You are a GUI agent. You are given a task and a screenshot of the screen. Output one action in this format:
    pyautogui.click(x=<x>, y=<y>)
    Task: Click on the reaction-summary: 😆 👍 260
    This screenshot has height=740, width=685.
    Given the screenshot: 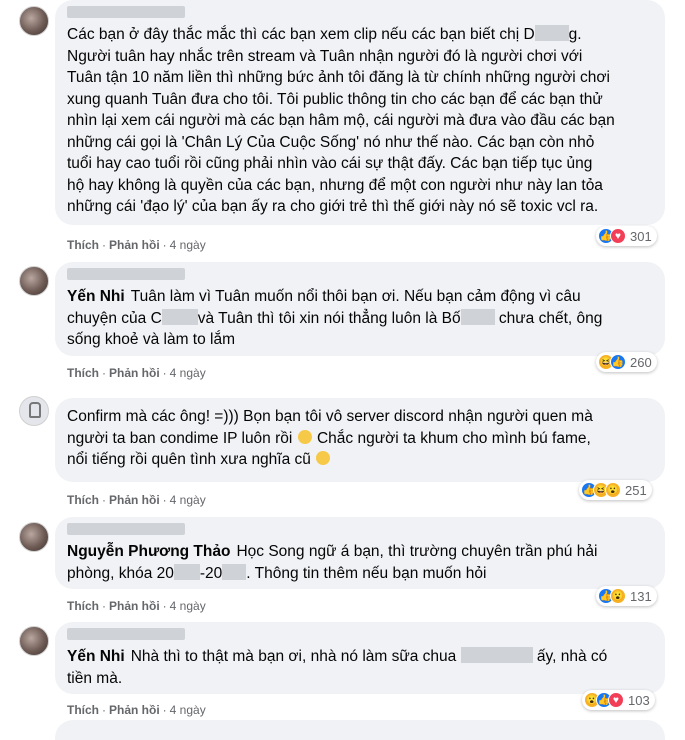 What is the action you would take?
    pyautogui.click(x=626, y=362)
    